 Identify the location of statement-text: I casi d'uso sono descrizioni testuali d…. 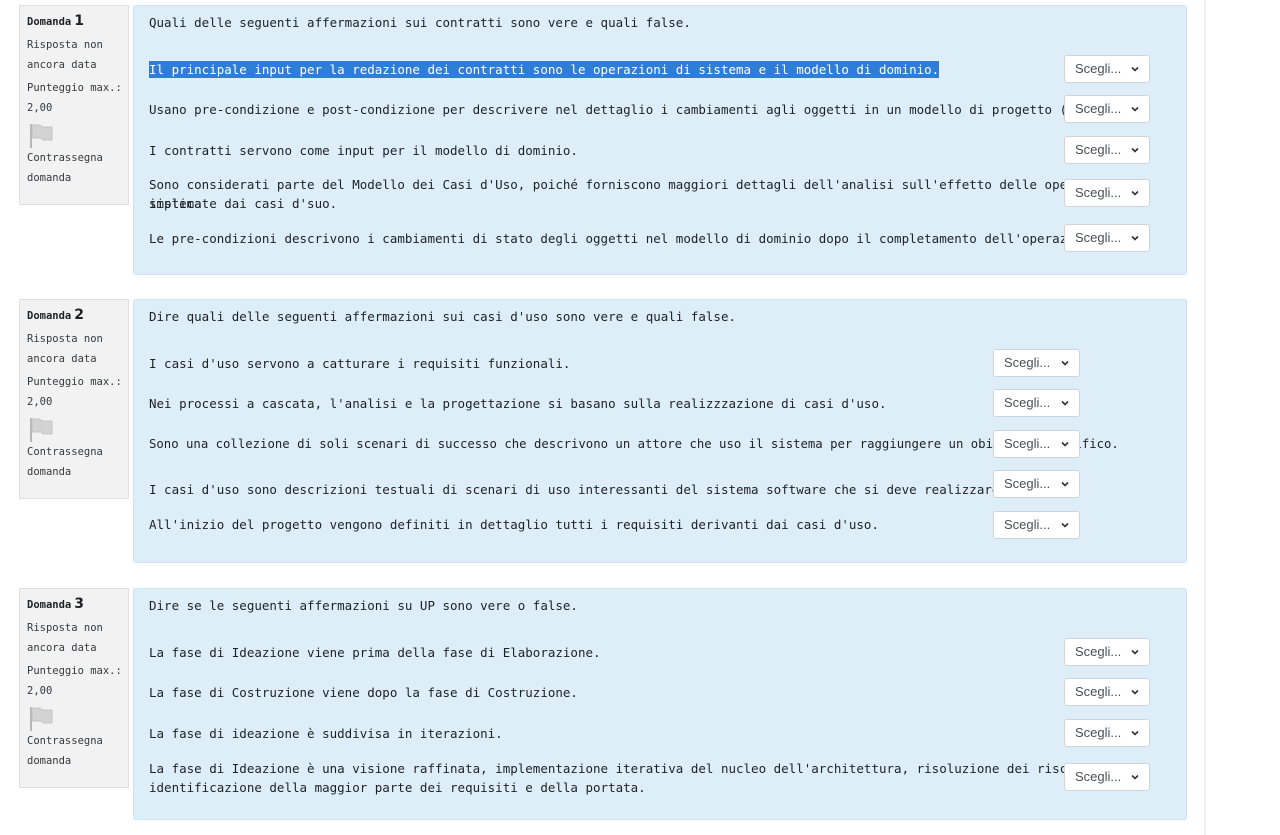
(578, 489).